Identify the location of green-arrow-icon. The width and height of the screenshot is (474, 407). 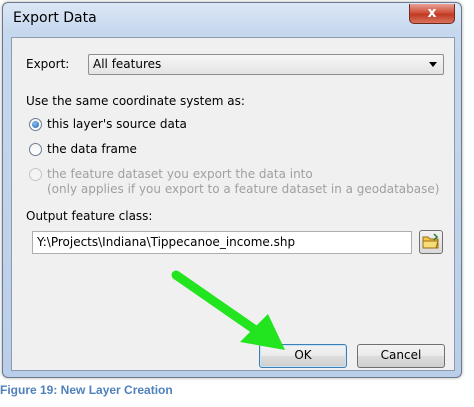
(228, 310).